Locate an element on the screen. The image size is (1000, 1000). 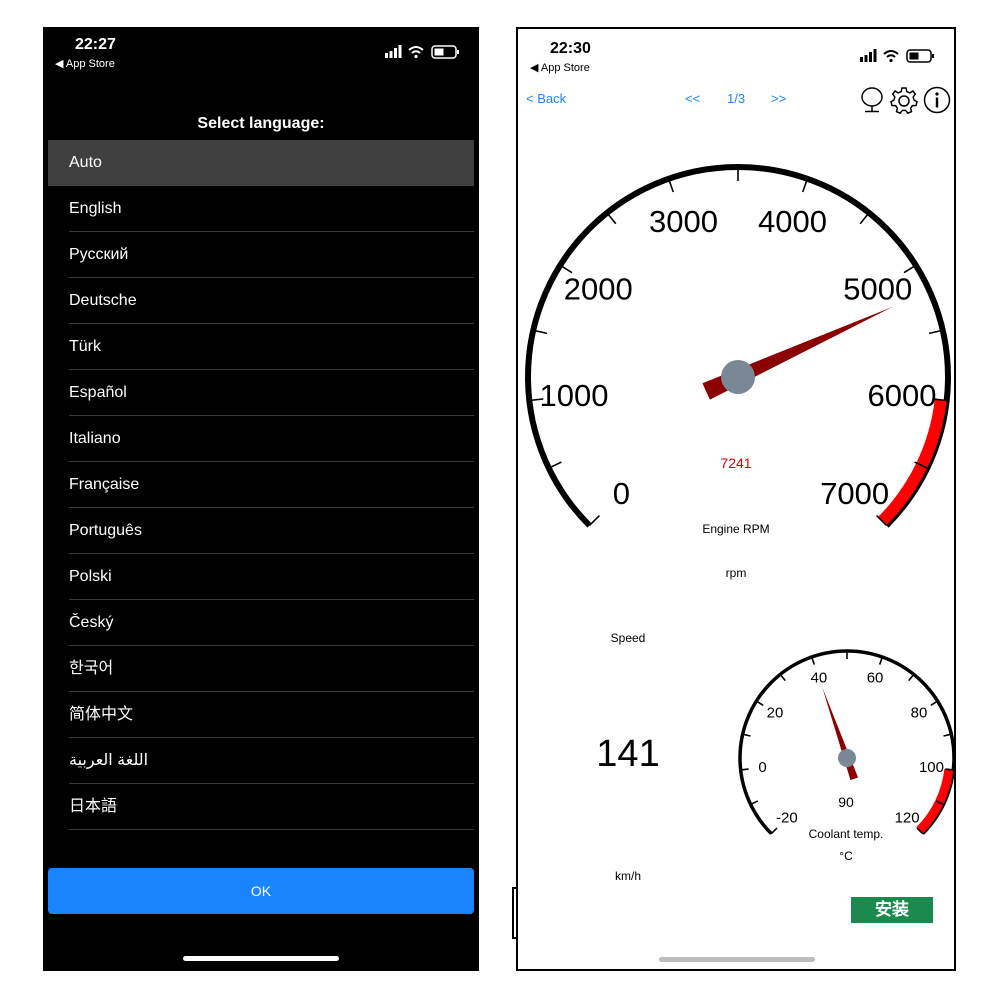
rpm-readout: 7241 is located at coordinates (736, 463).